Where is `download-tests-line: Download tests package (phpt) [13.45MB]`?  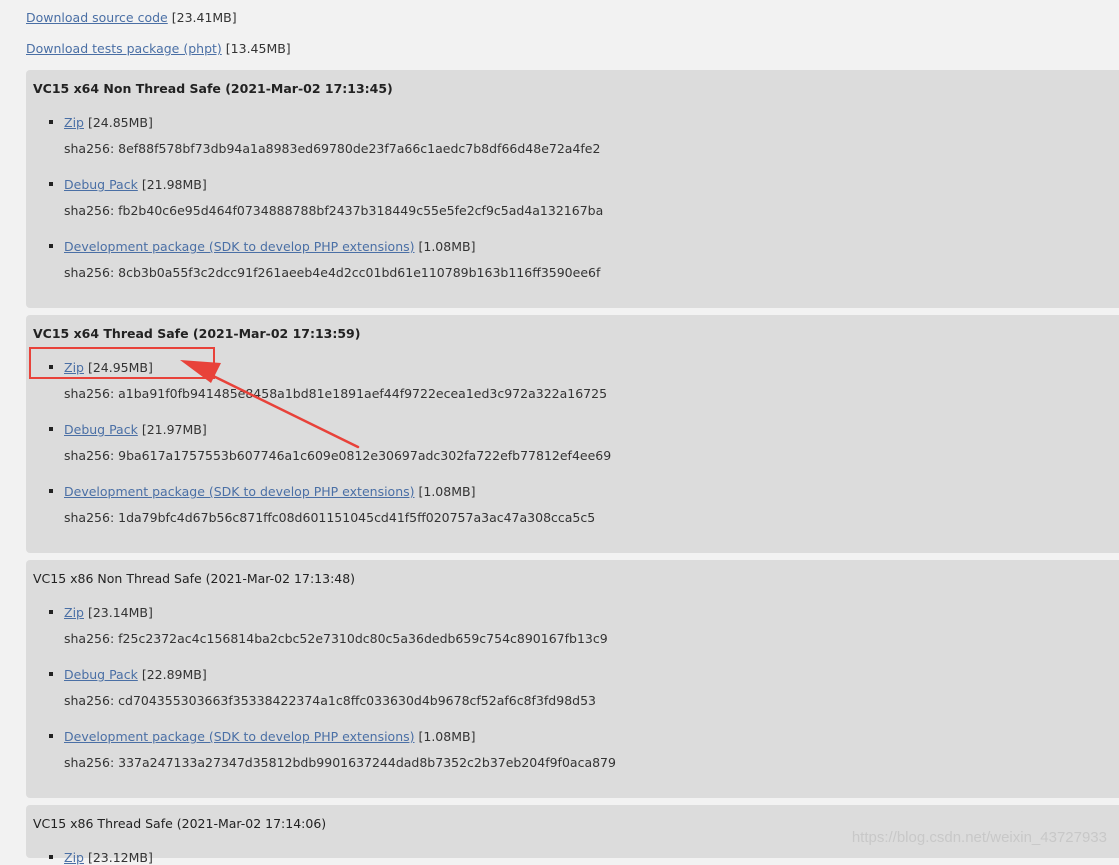
download-tests-line: Download tests package (phpt) [13.45MB] is located at coordinates (158, 48).